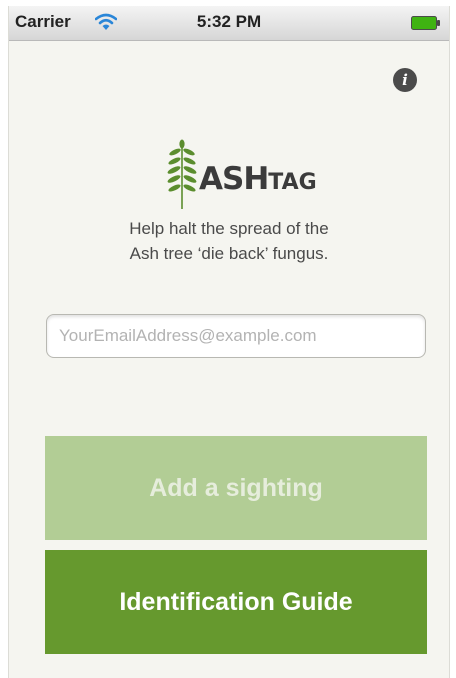 Image resolution: width=456 pixels, height=678 pixels. What do you see at coordinates (236, 602) in the screenshot?
I see `identification-guide-button: Identification Guide` at bounding box center [236, 602].